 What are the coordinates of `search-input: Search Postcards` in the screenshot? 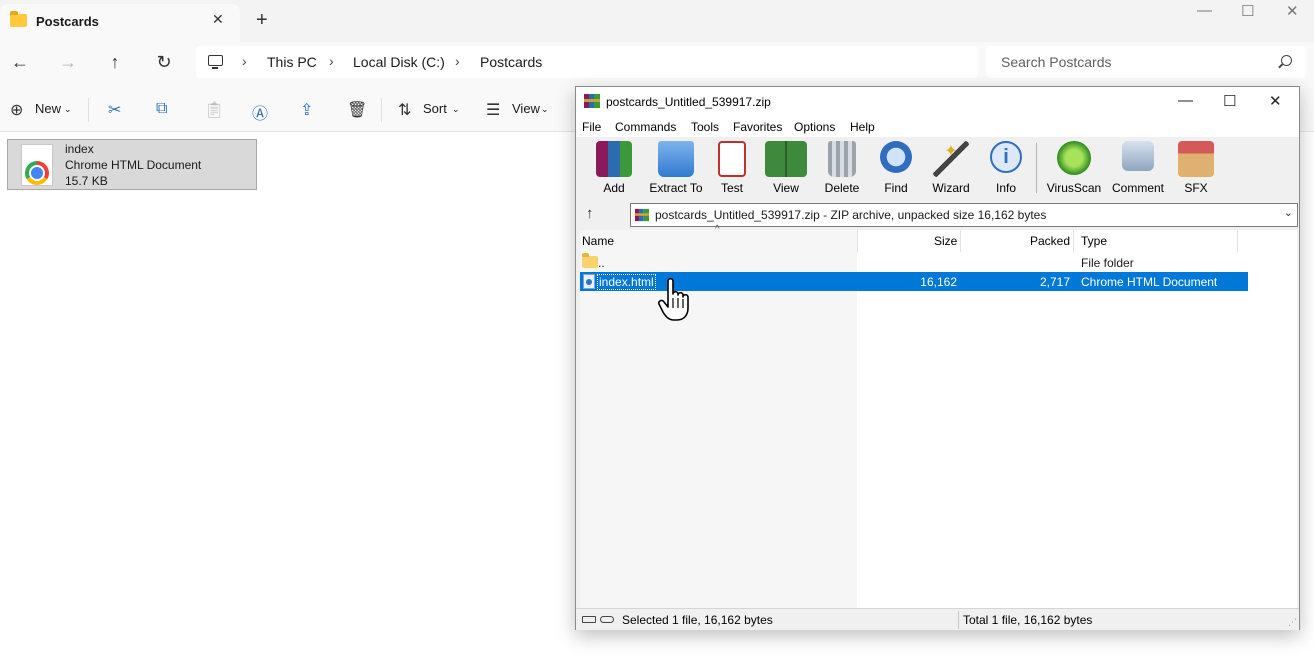 It's located at (1146, 62).